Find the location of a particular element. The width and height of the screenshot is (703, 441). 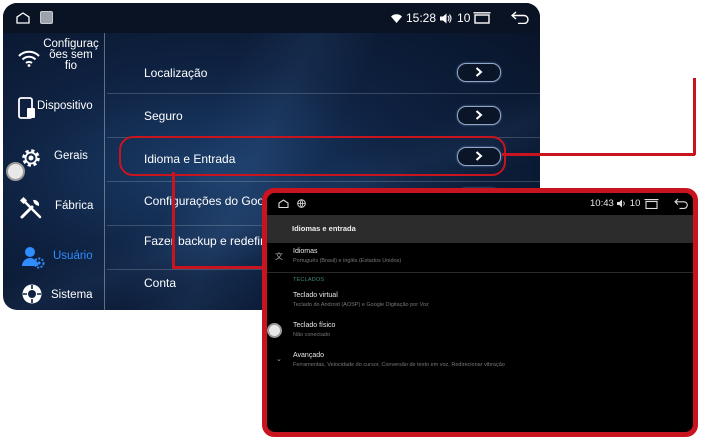

status-time: 15:28 is located at coordinates (421, 18).